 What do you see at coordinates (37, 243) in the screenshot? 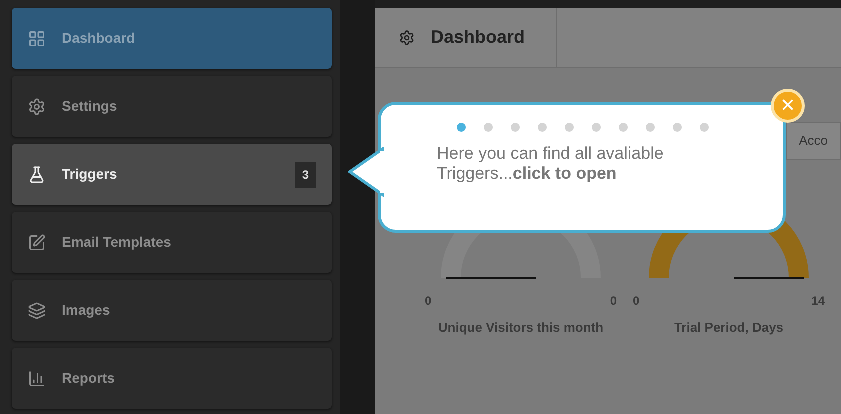
I see `edit-icon` at bounding box center [37, 243].